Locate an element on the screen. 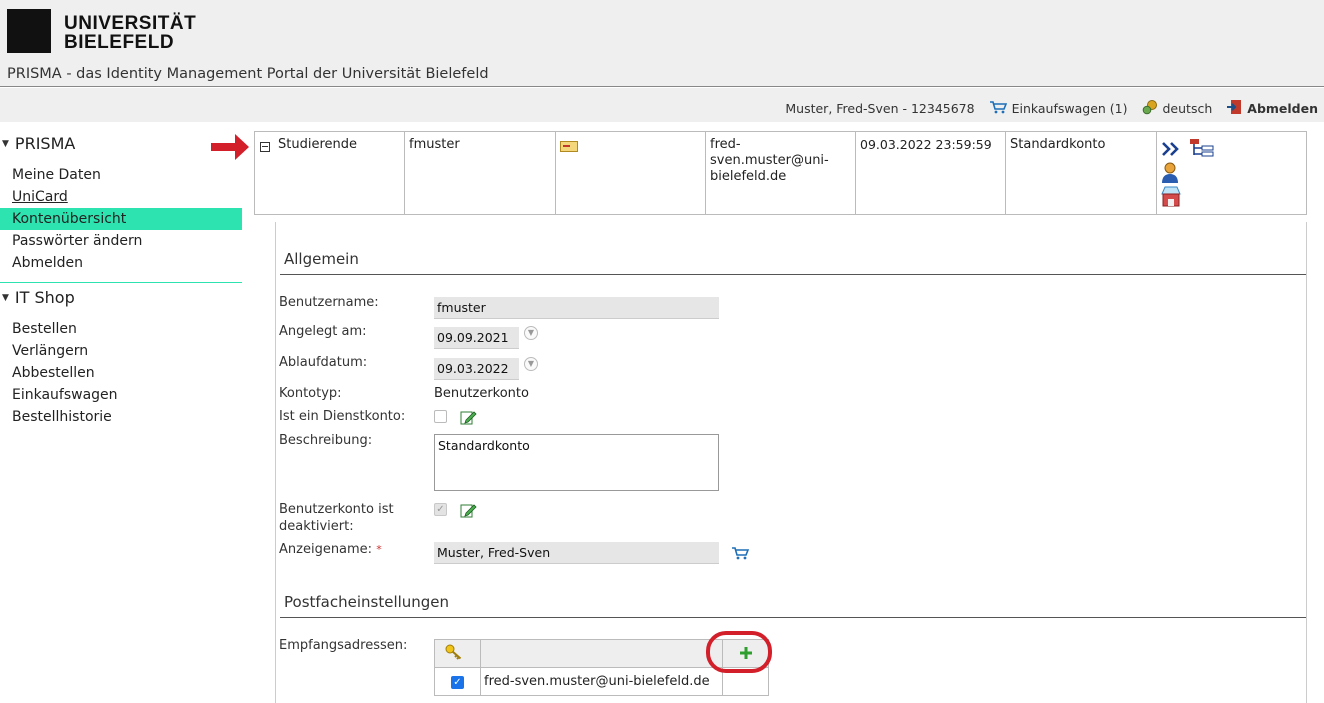  account-expiry: 09.03.2022 23:59:59 is located at coordinates (926, 144).